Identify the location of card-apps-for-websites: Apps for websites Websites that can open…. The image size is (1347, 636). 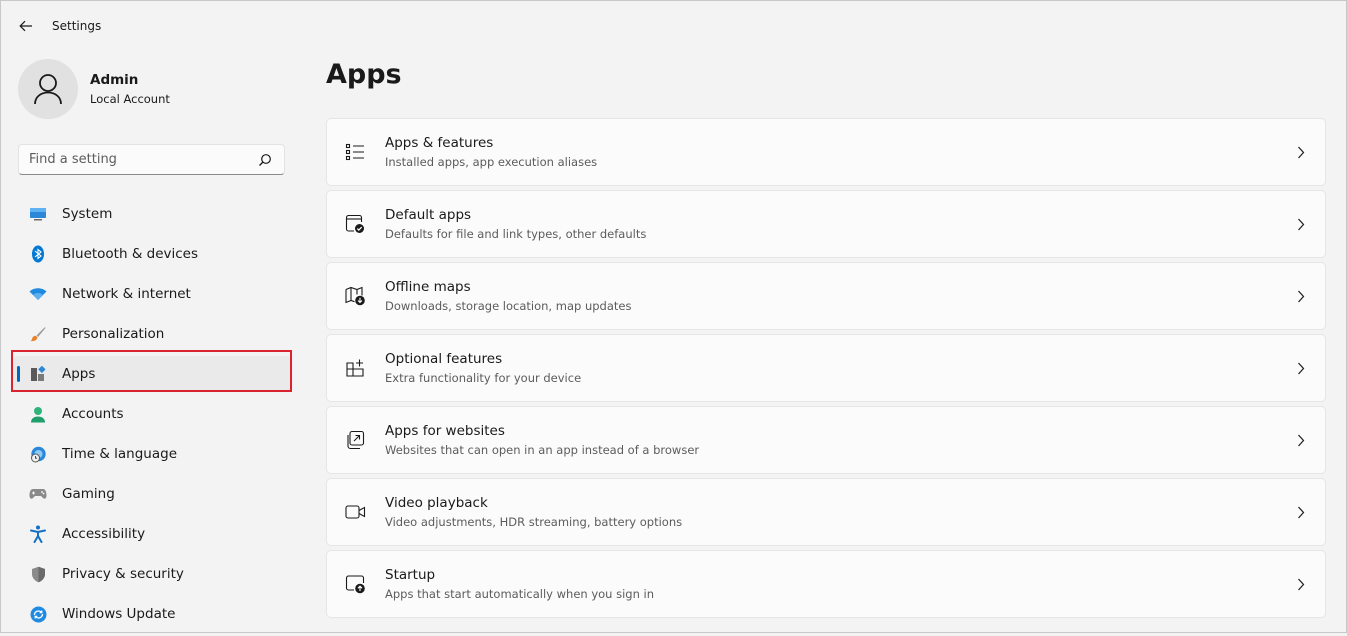
(826, 440).